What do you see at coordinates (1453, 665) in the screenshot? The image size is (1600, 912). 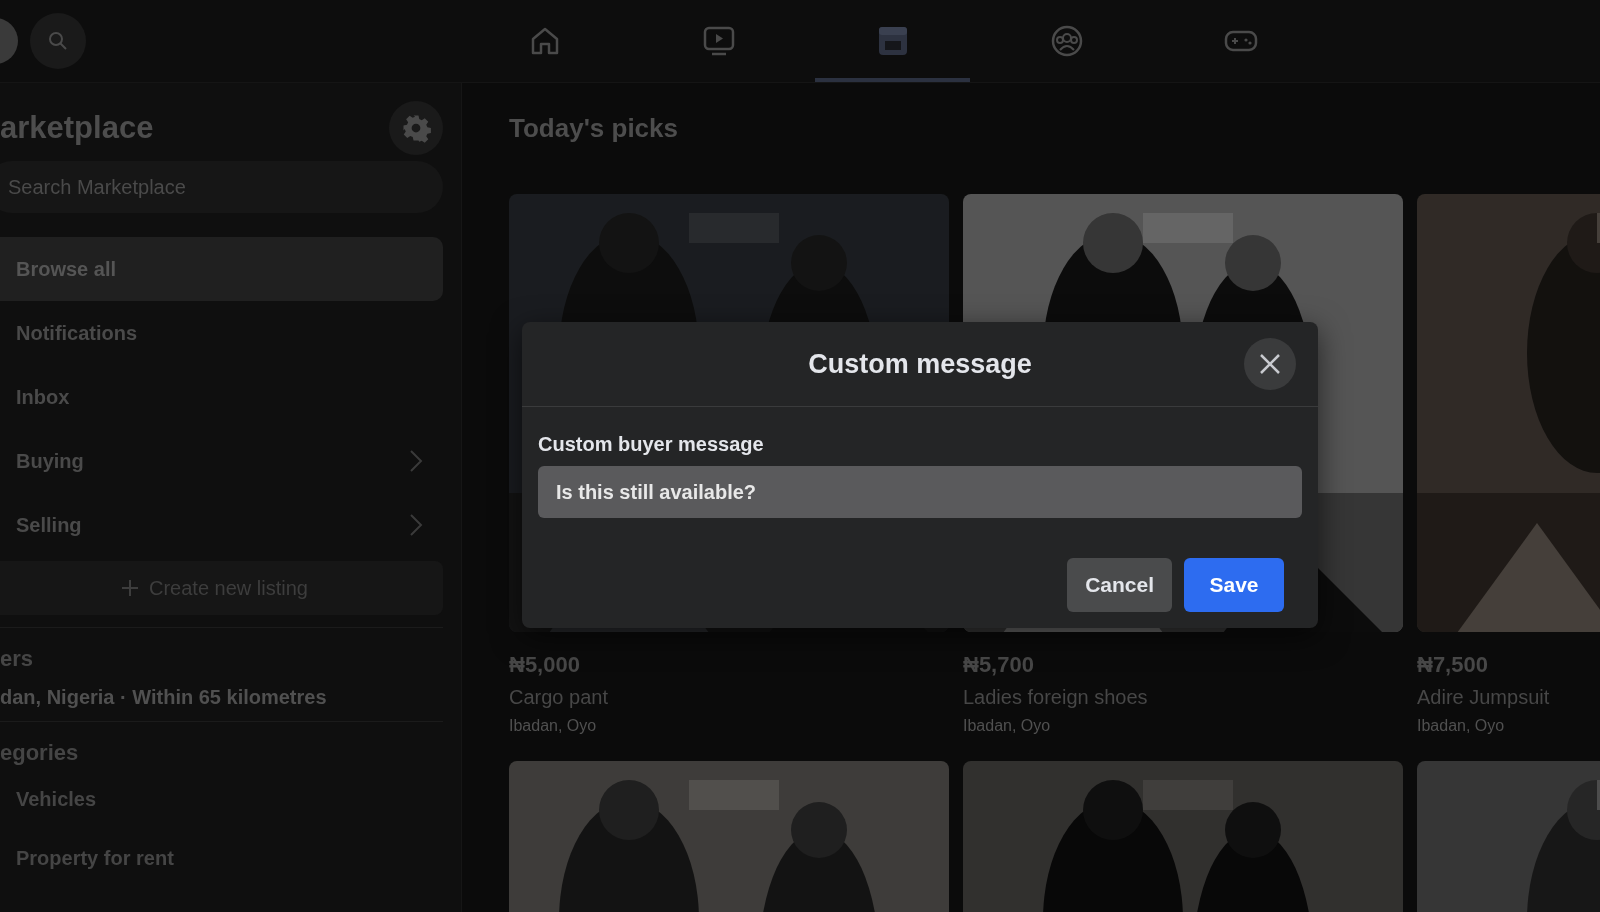 I see `listing-price: ₦7,500` at bounding box center [1453, 665].